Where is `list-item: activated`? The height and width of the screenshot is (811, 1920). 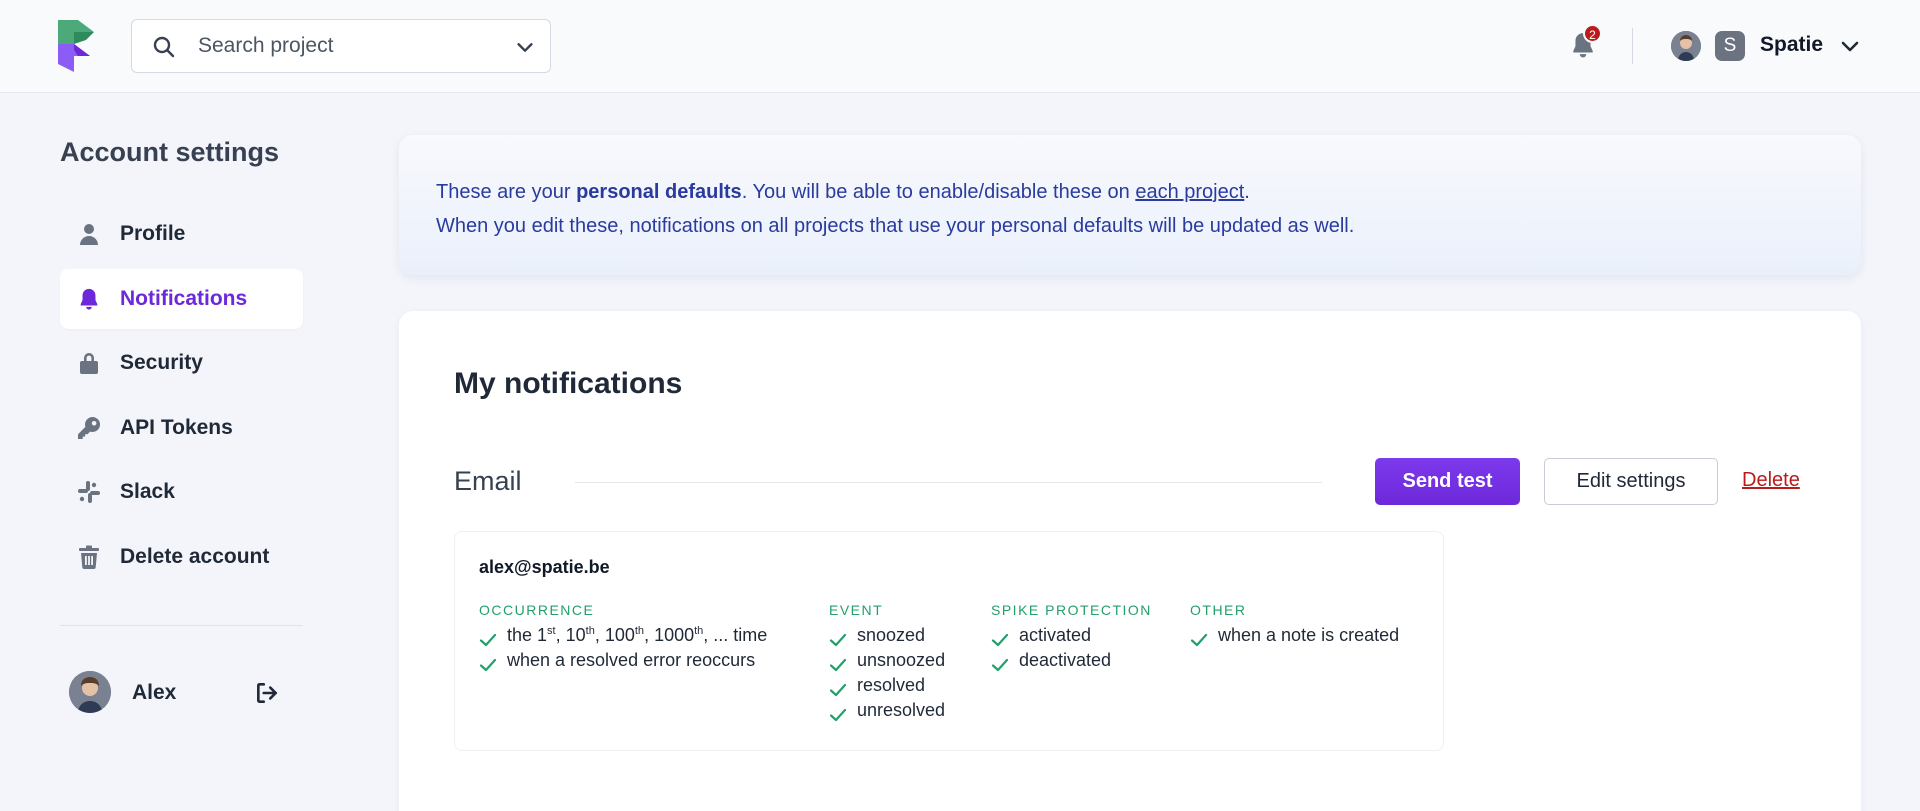
list-item: activated is located at coordinates (1071, 637).